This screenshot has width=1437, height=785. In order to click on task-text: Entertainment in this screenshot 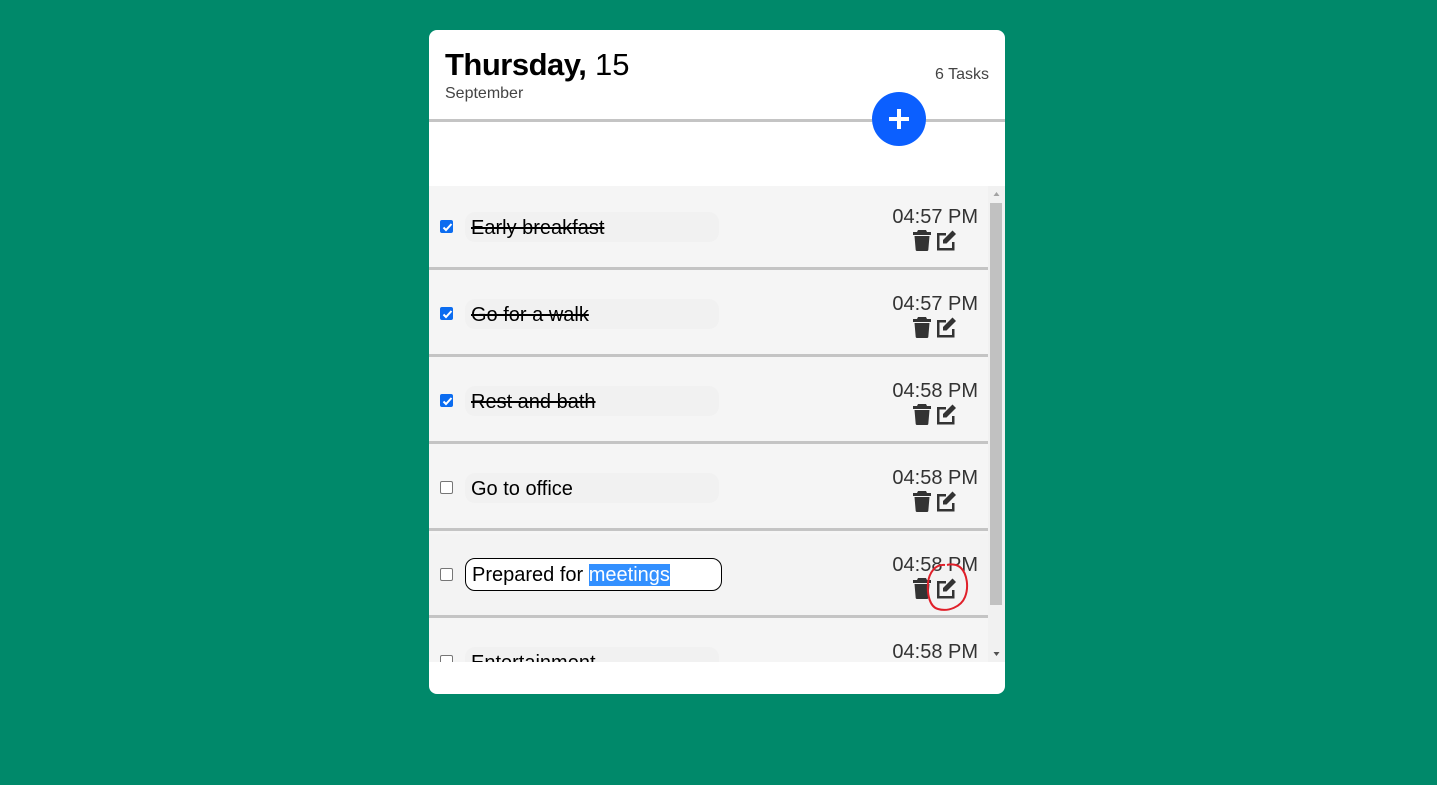, I will do `click(533, 657)`.